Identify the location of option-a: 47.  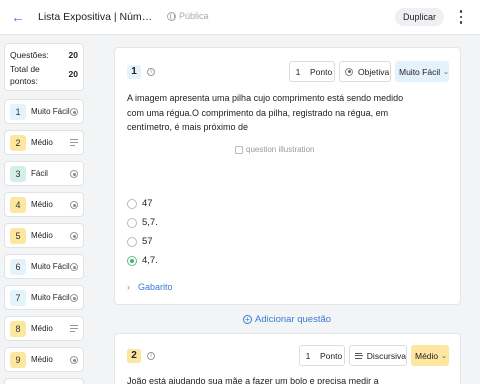
(140, 203).